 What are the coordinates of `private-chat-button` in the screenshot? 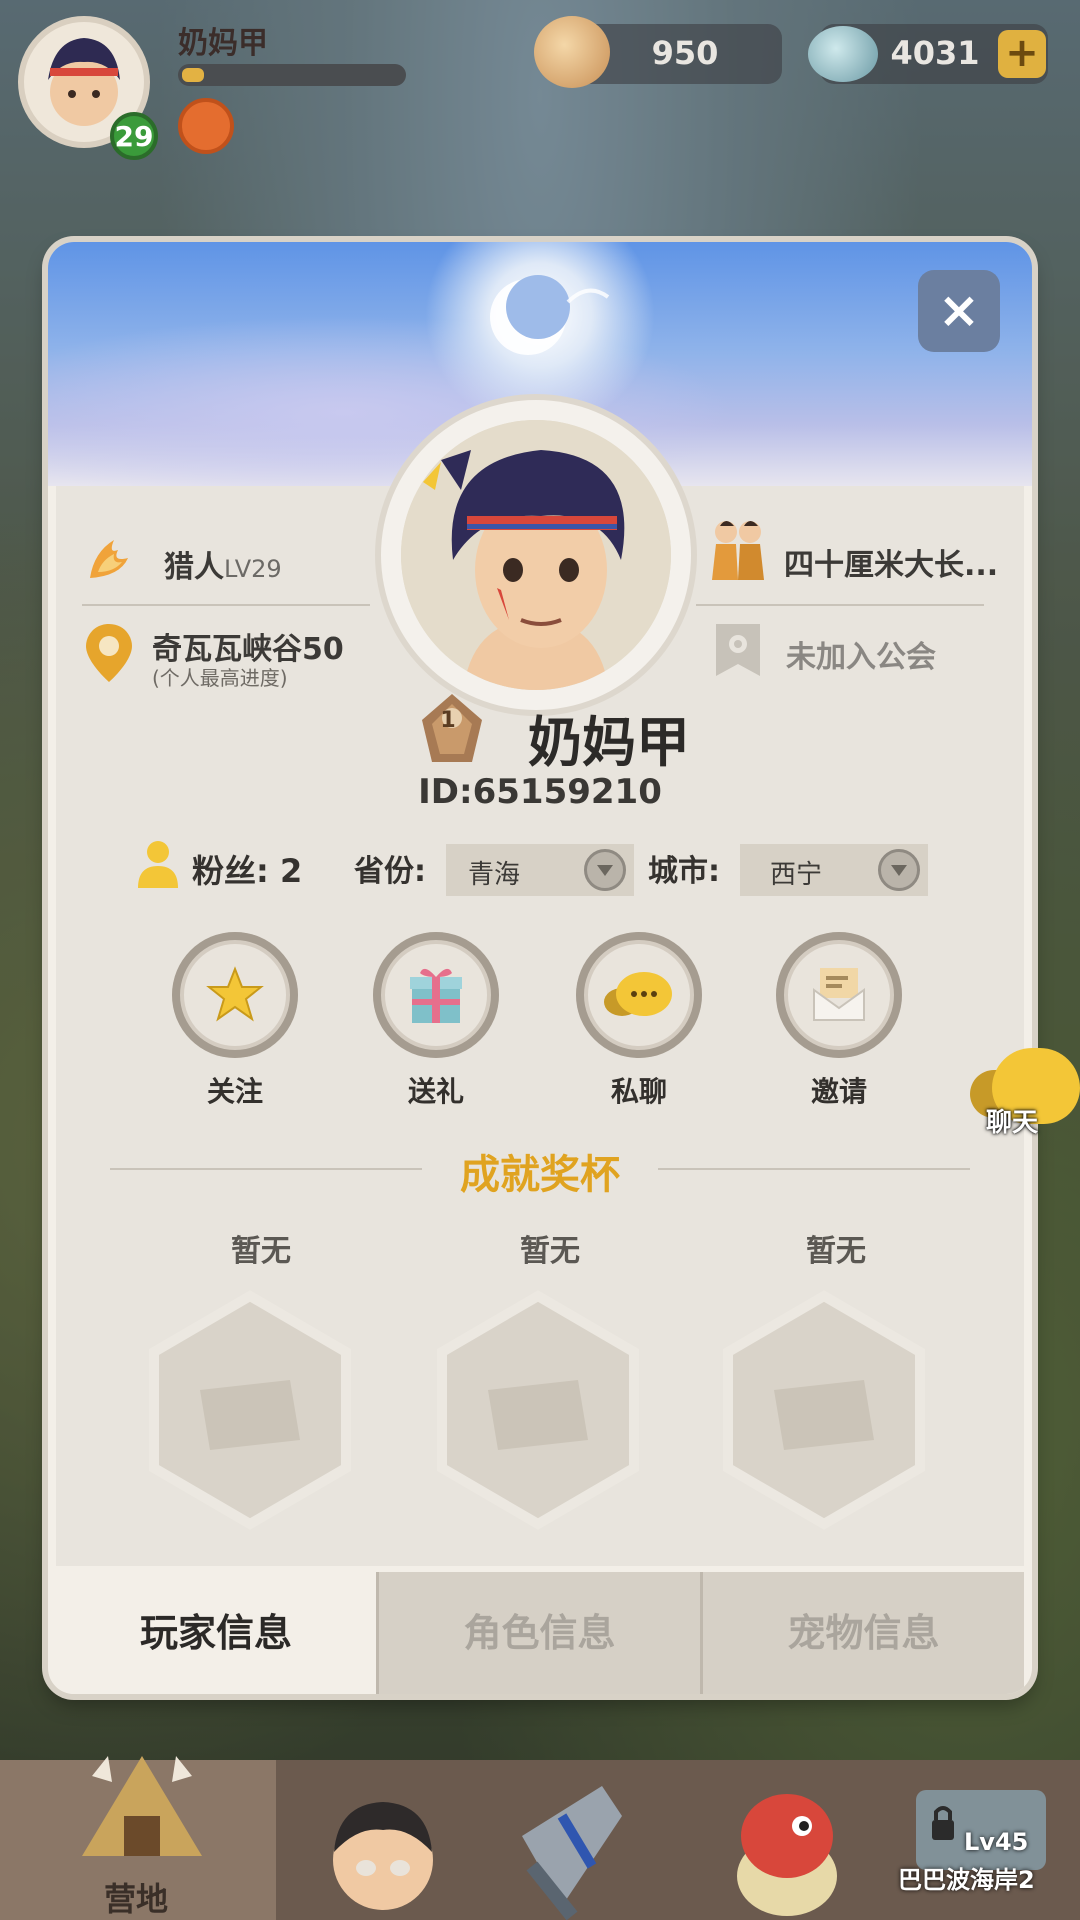 It's located at (639, 995).